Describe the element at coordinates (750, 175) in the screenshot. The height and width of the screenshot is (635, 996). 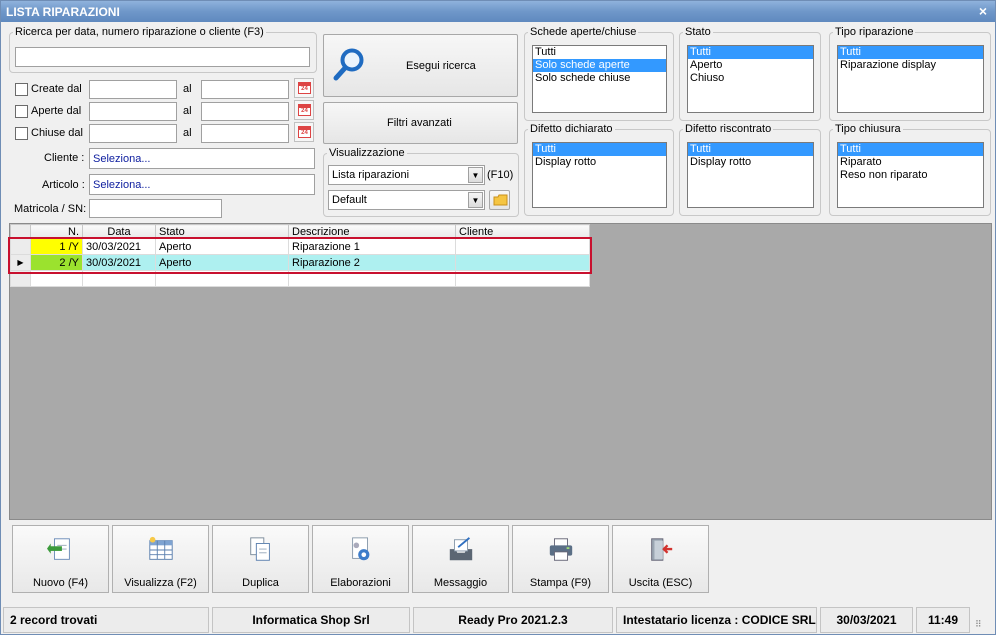
I see `difetto-riscontrato-listbox: Tutti Display rotto` at that location.